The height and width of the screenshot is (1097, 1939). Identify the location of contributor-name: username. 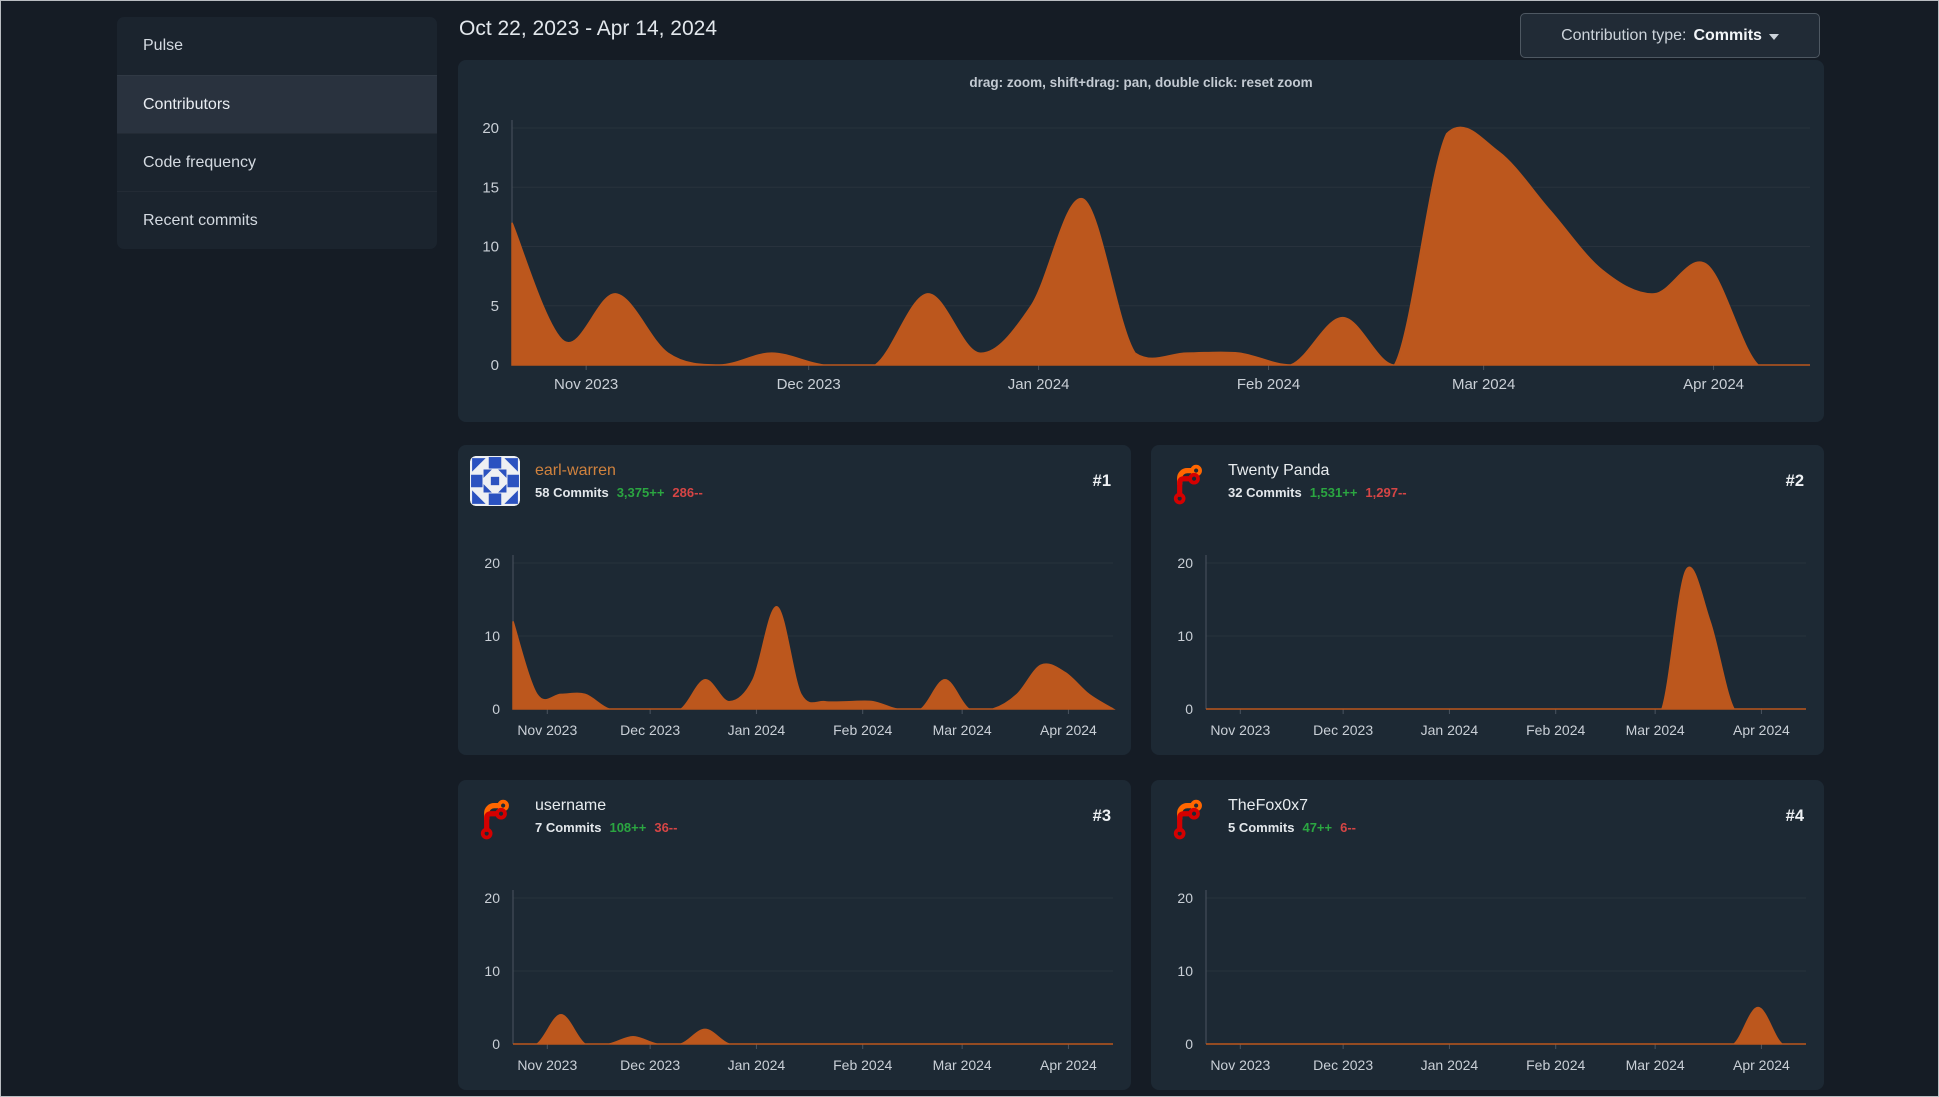
(571, 805).